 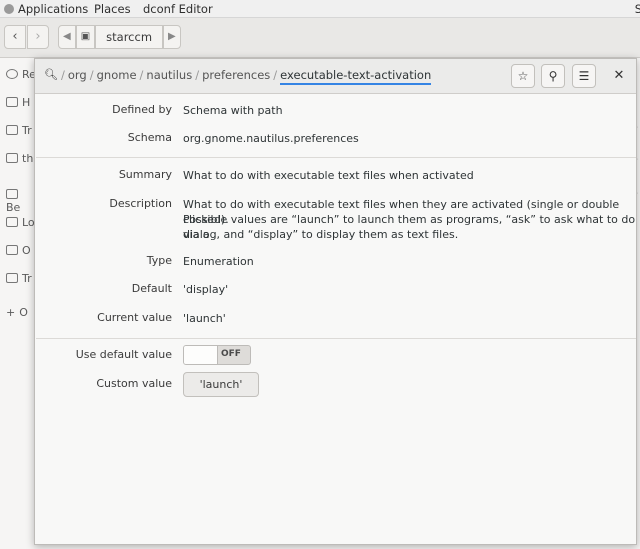 I want to click on sidebar-item: th, so click(x=19, y=158).